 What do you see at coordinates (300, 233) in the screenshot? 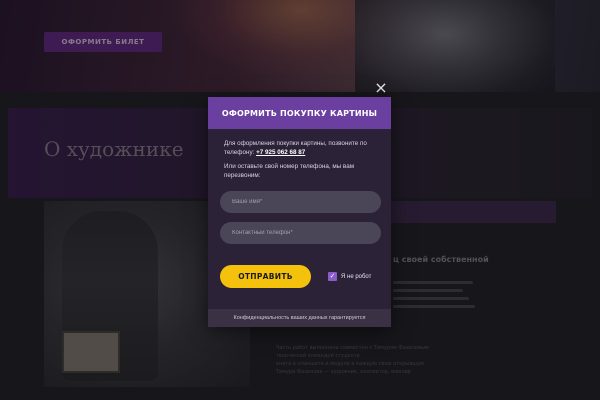
I see `phone-input` at bounding box center [300, 233].